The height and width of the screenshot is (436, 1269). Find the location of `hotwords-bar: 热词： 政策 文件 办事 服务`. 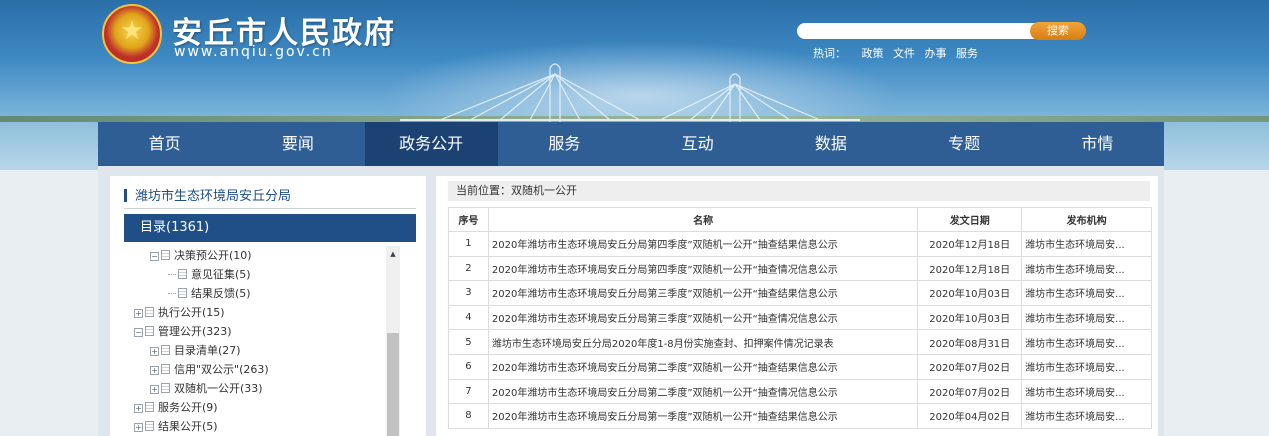

hotwords-bar: 热词： 政策 文件 办事 服务 is located at coordinates (898, 53).